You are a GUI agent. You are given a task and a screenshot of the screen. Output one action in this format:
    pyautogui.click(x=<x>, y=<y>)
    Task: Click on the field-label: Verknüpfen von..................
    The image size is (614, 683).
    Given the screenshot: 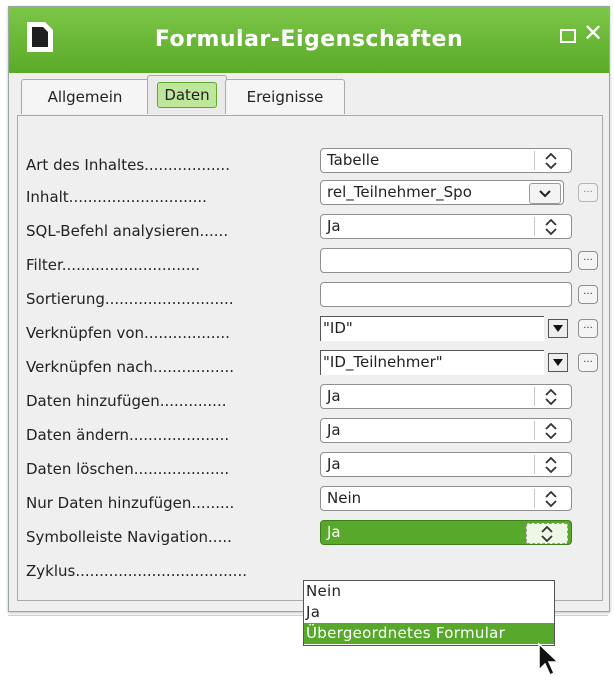 What is the action you would take?
    pyautogui.click(x=128, y=333)
    